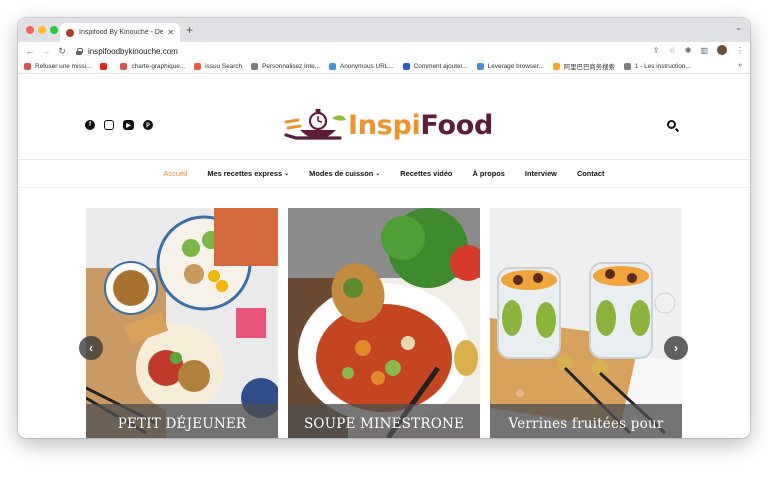  What do you see at coordinates (70, 32) in the screenshot?
I see `site-favicon-icon` at bounding box center [70, 32].